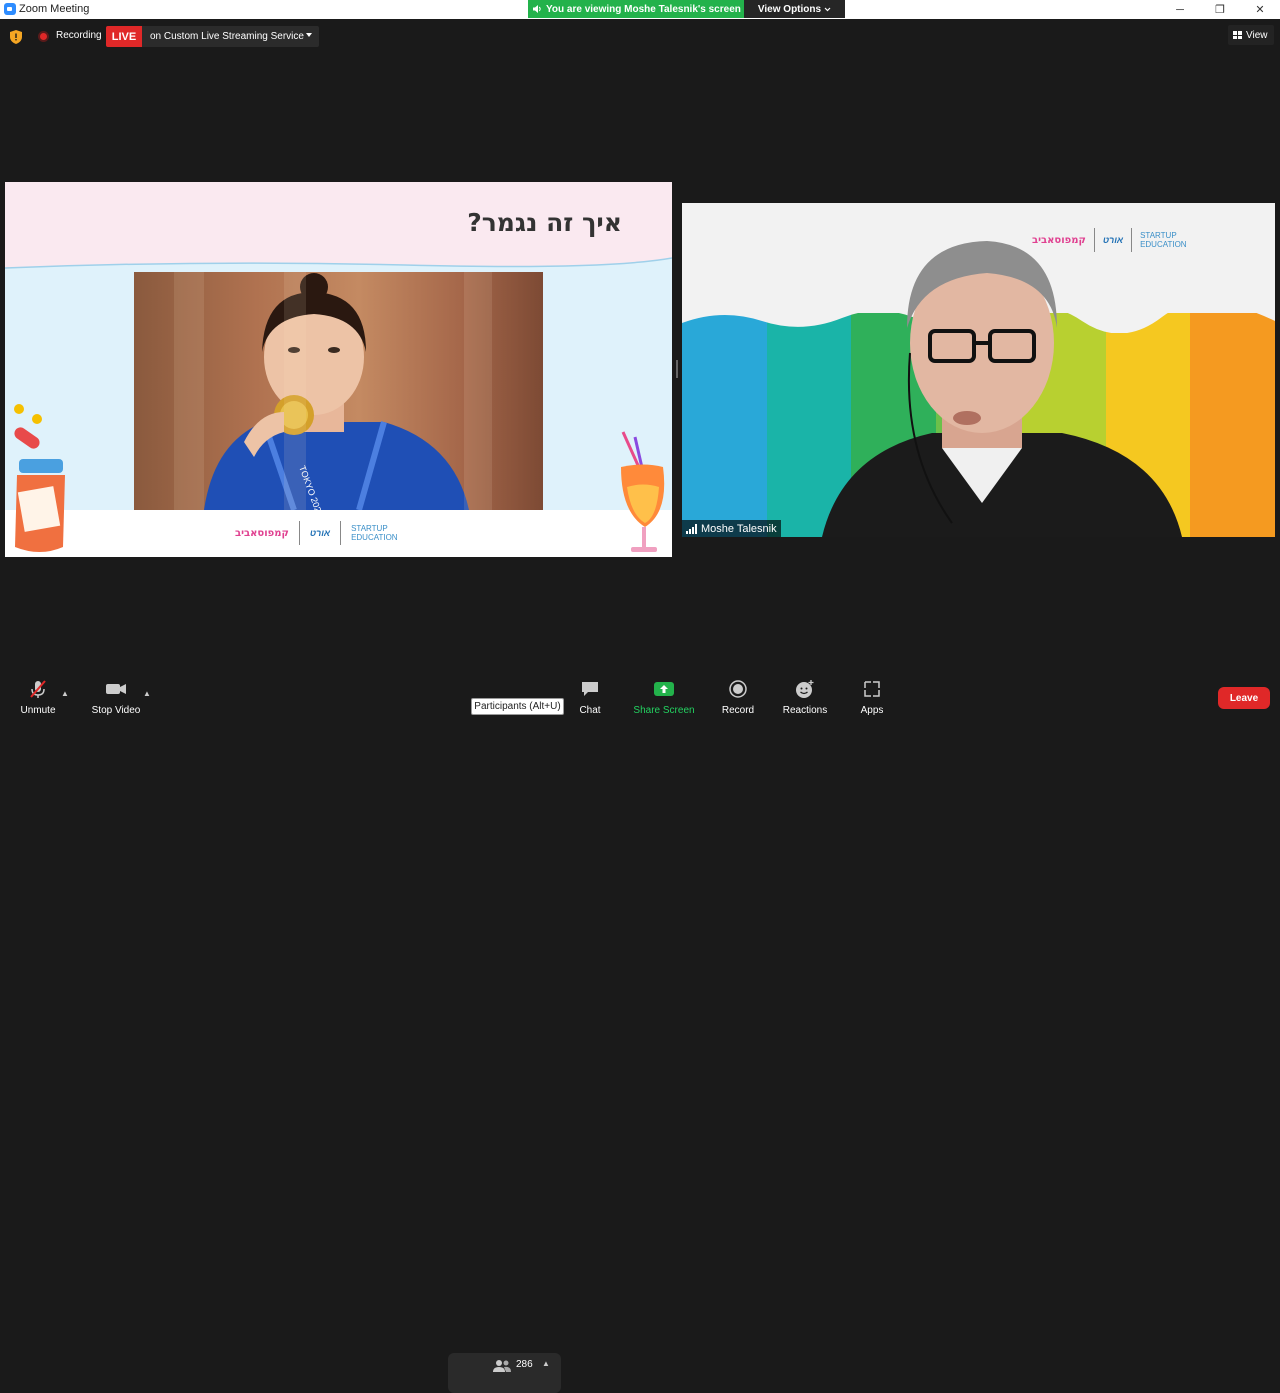 The image size is (1280, 1393). What do you see at coordinates (38, 710) in the screenshot?
I see `unmute-label: Unmute` at bounding box center [38, 710].